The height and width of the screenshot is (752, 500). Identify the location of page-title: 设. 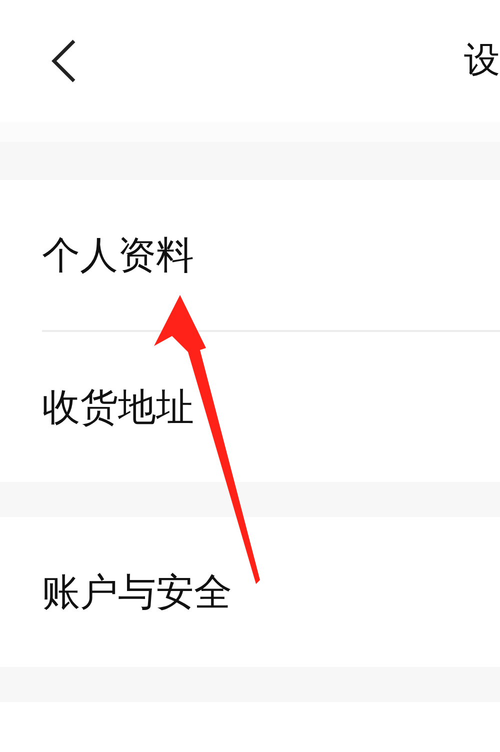
(482, 61).